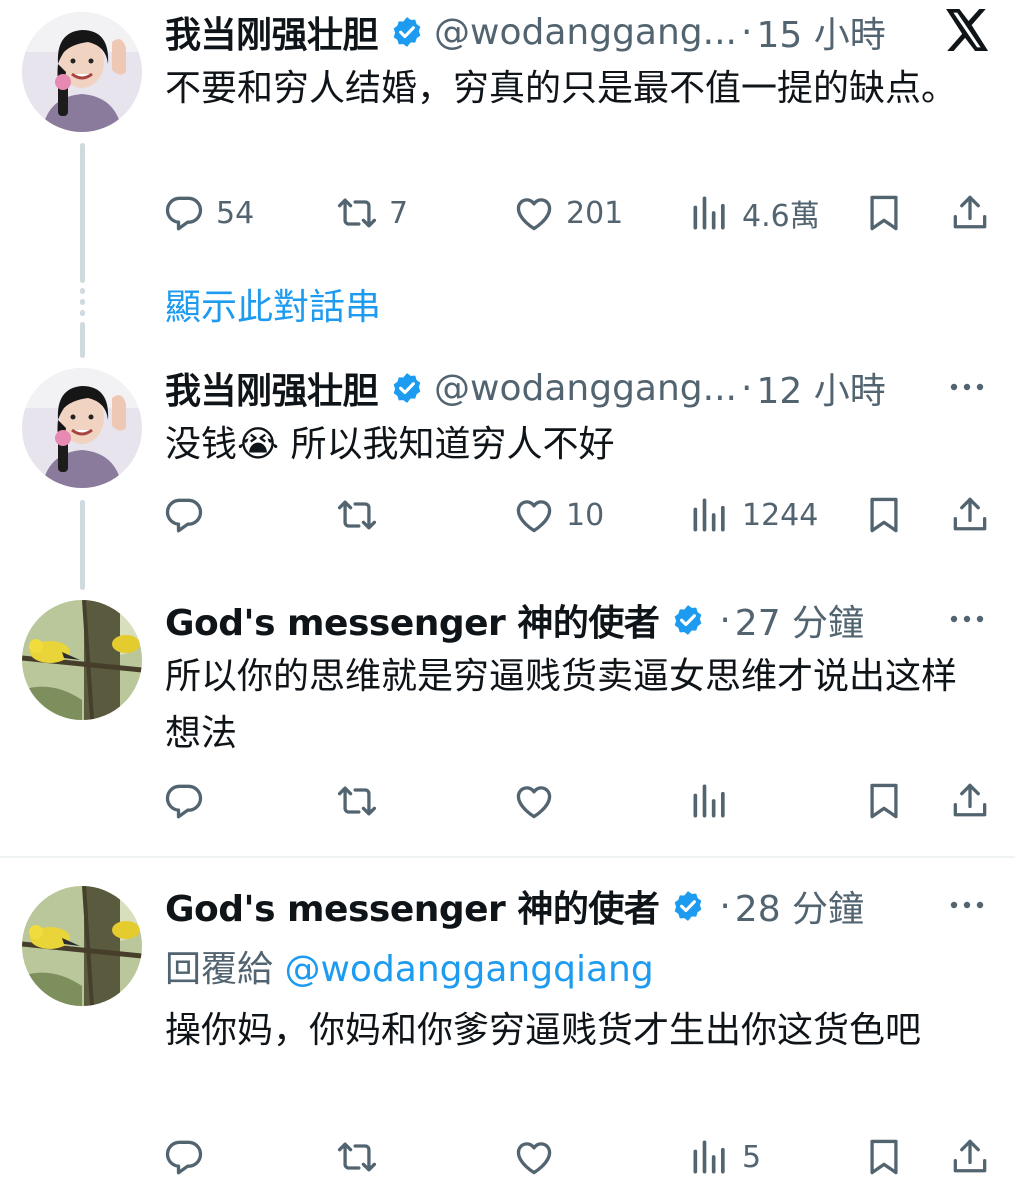  What do you see at coordinates (580, 1157) in the screenshot?
I see `tweet-actions: 5` at bounding box center [580, 1157].